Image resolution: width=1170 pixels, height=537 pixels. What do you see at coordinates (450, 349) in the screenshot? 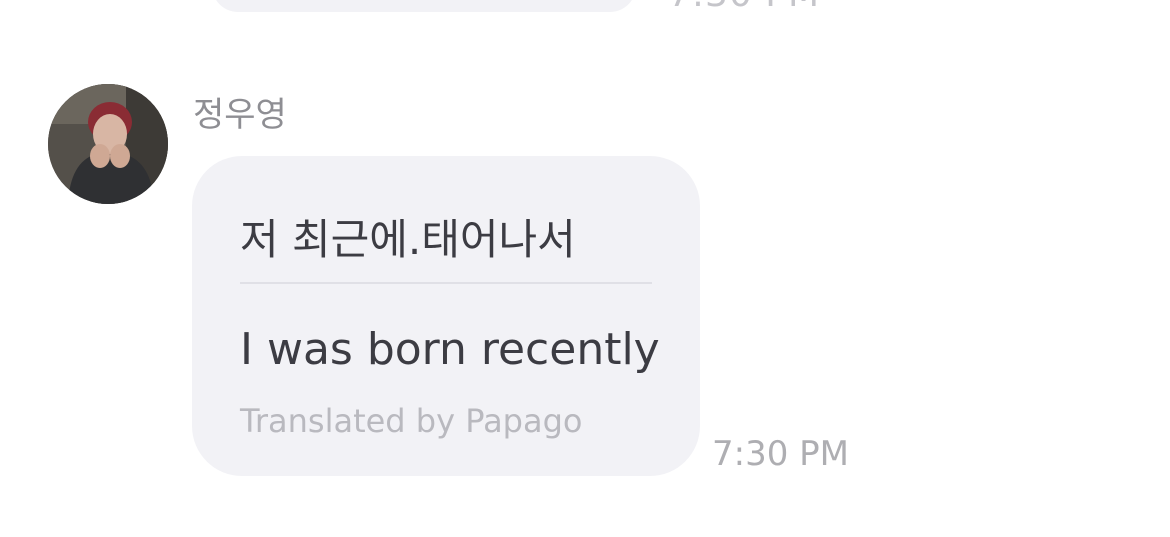
I see `translated-text: I was born recently` at bounding box center [450, 349].